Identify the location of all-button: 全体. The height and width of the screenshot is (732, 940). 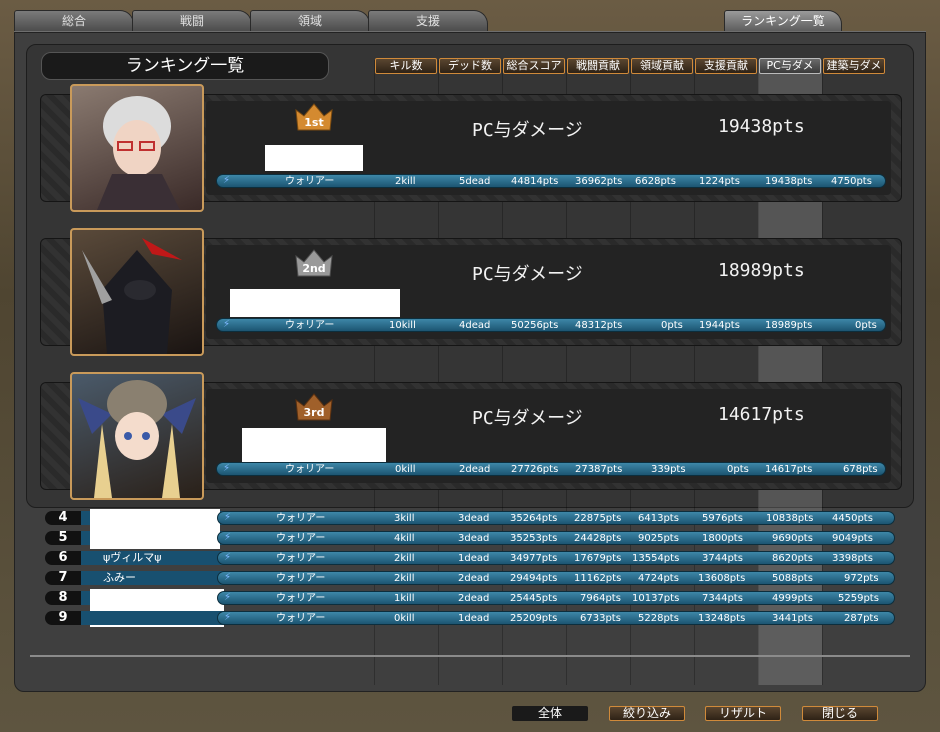
(550, 713).